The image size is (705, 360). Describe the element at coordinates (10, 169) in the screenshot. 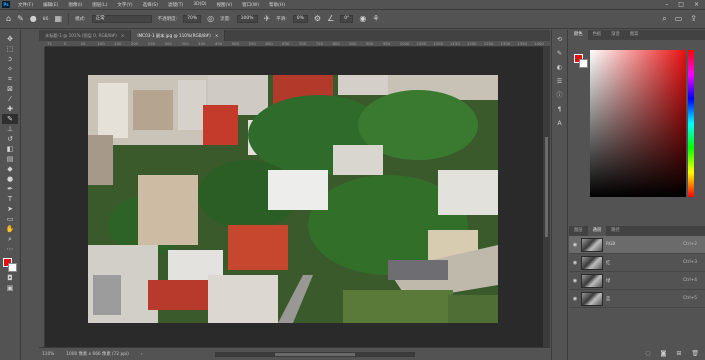

I see `blur-tool-icon: ◆` at that location.